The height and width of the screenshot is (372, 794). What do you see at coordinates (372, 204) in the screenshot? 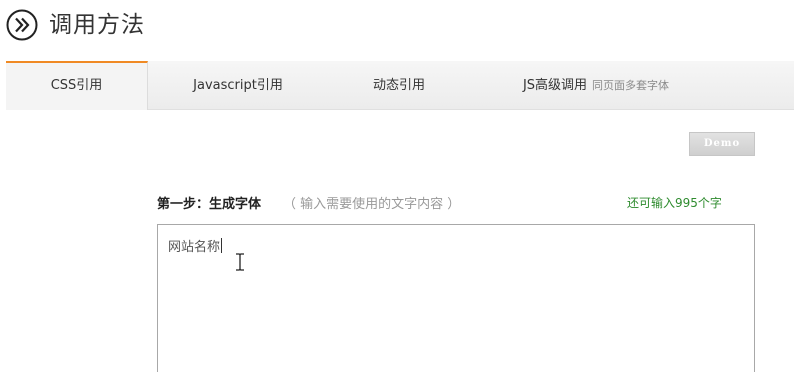
I see `step-hint: （ 输入需要使用的文字内容 ）` at bounding box center [372, 204].